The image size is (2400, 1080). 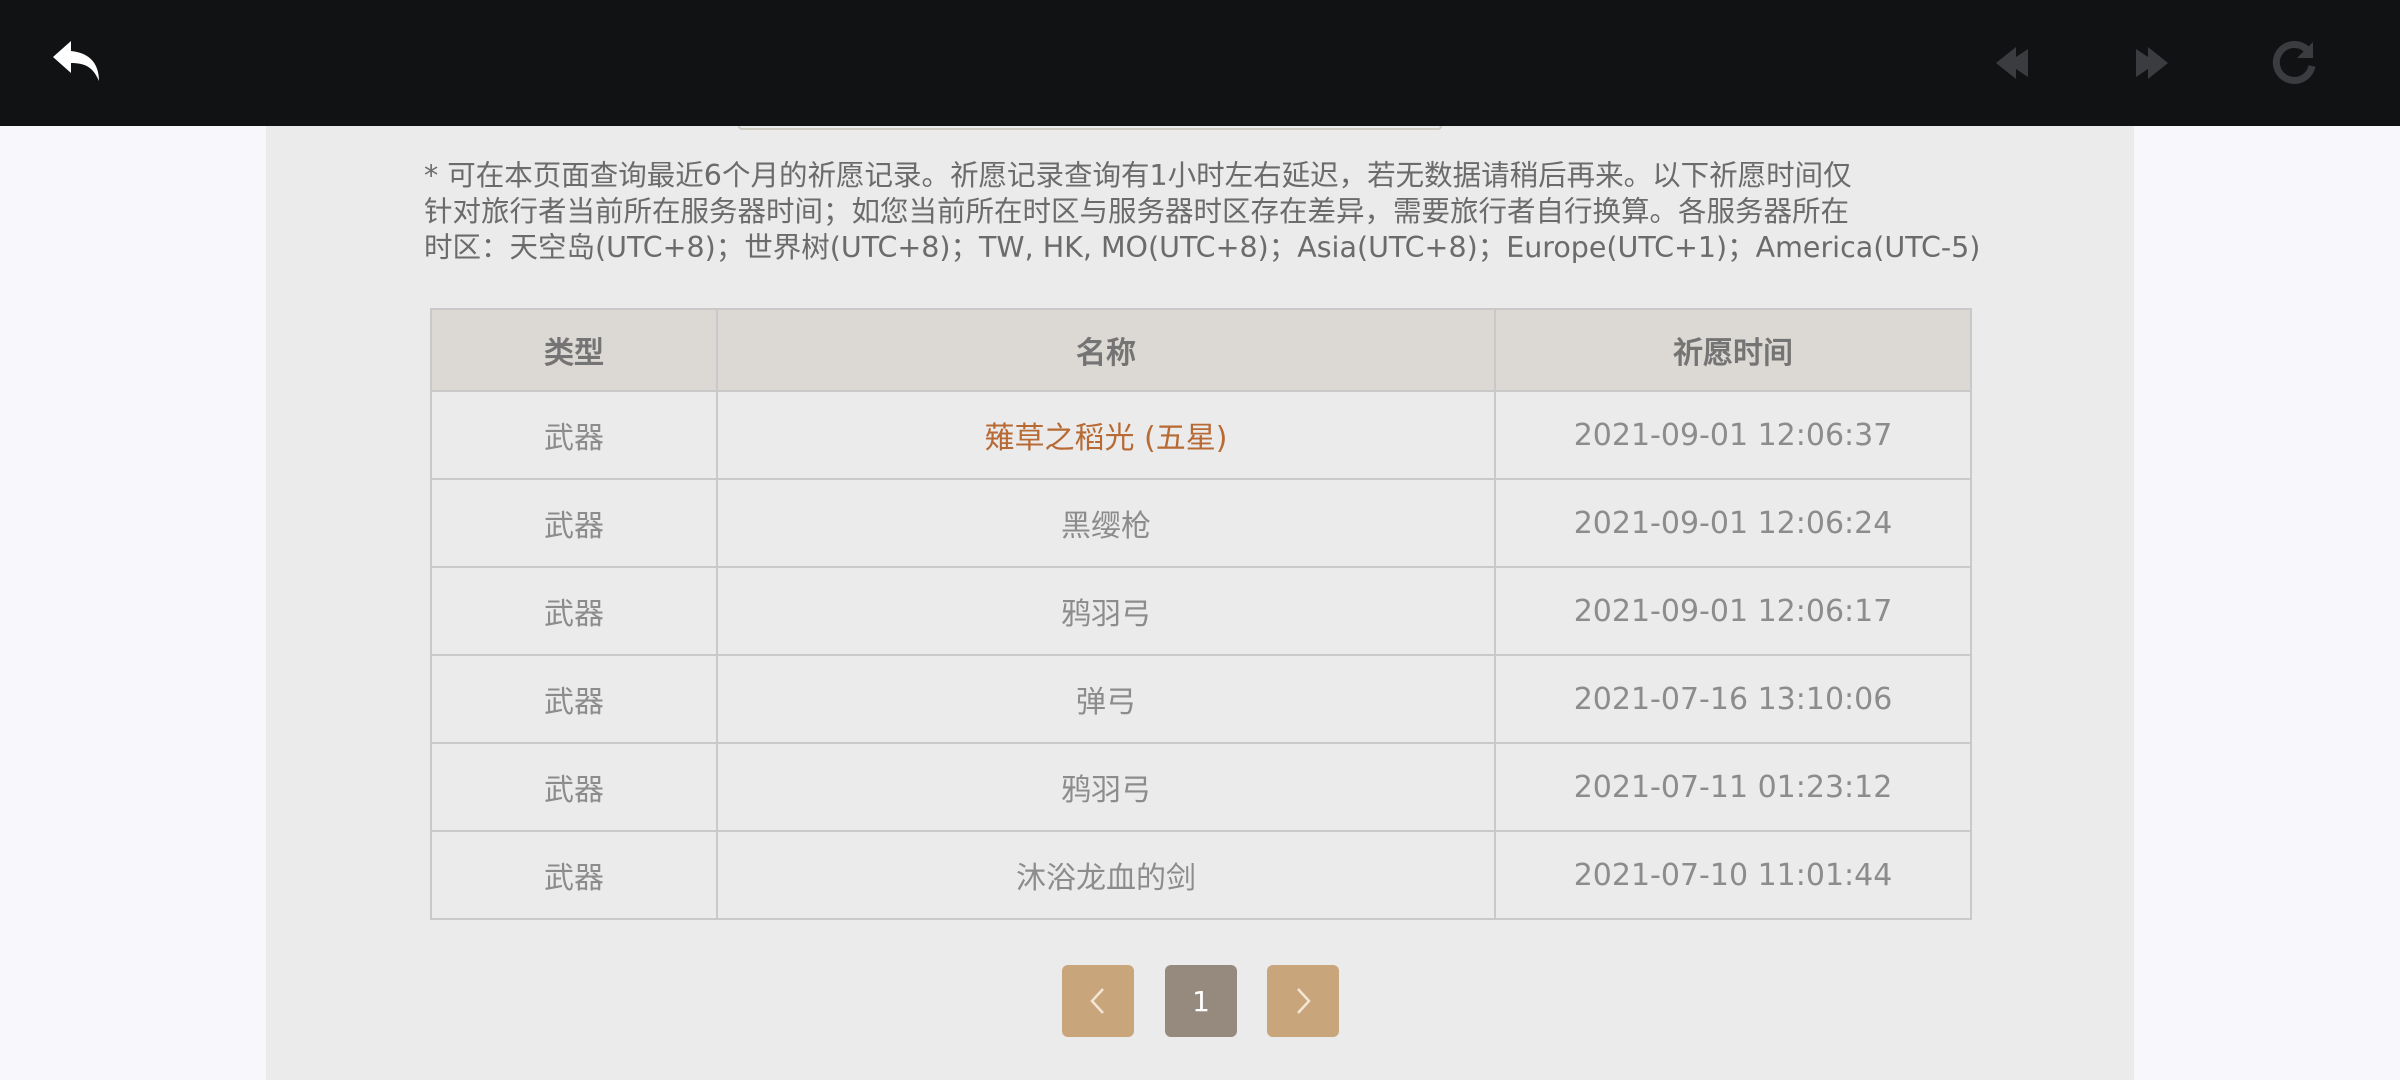 What do you see at coordinates (1106, 523) in the screenshot?
I see `cell-name: 黑缨枪` at bounding box center [1106, 523].